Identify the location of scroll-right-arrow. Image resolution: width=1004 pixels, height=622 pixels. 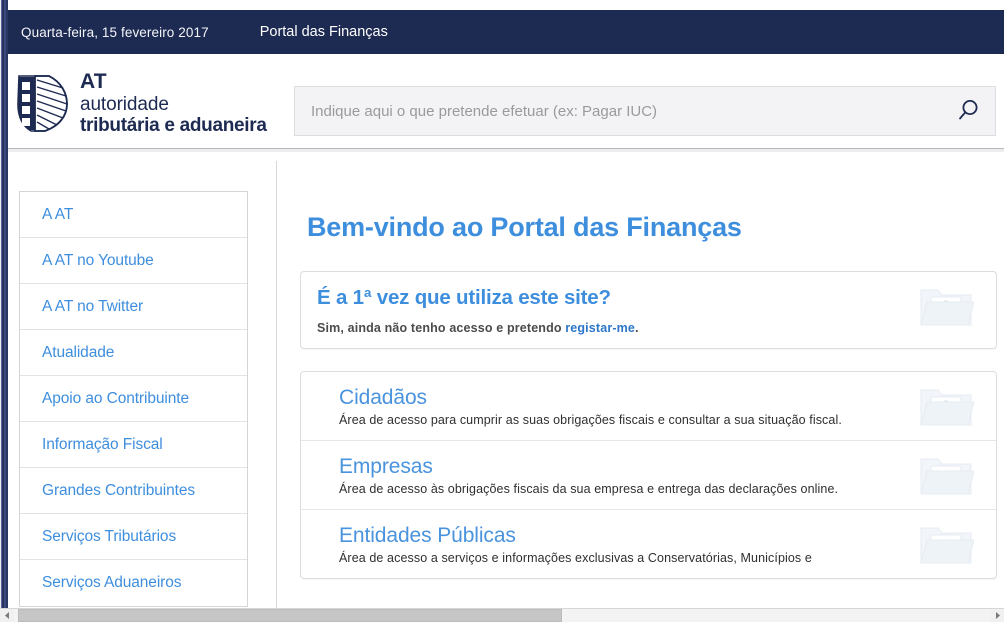
(997, 615).